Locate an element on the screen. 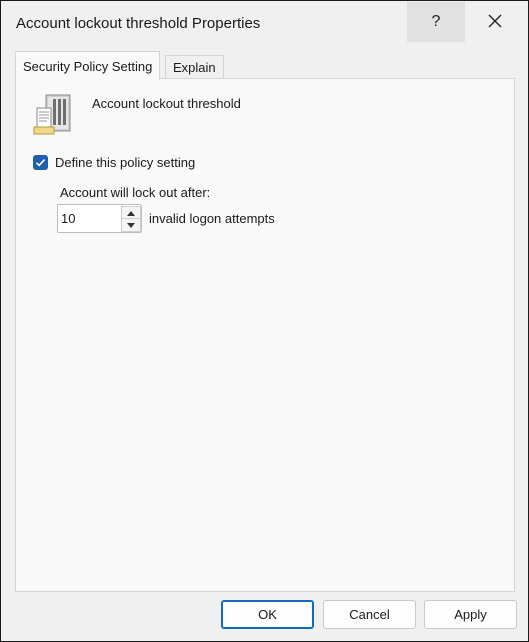 This screenshot has height=642, width=529. close-button is located at coordinates (495, 22).